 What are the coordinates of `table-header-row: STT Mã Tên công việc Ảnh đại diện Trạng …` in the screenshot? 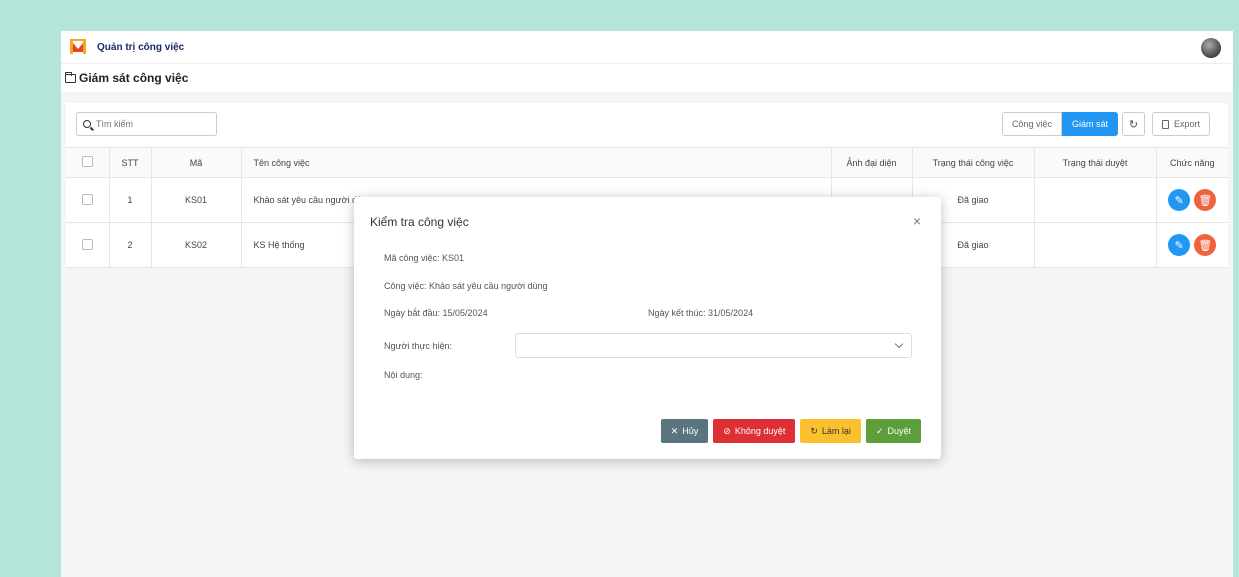 It's located at (647, 162).